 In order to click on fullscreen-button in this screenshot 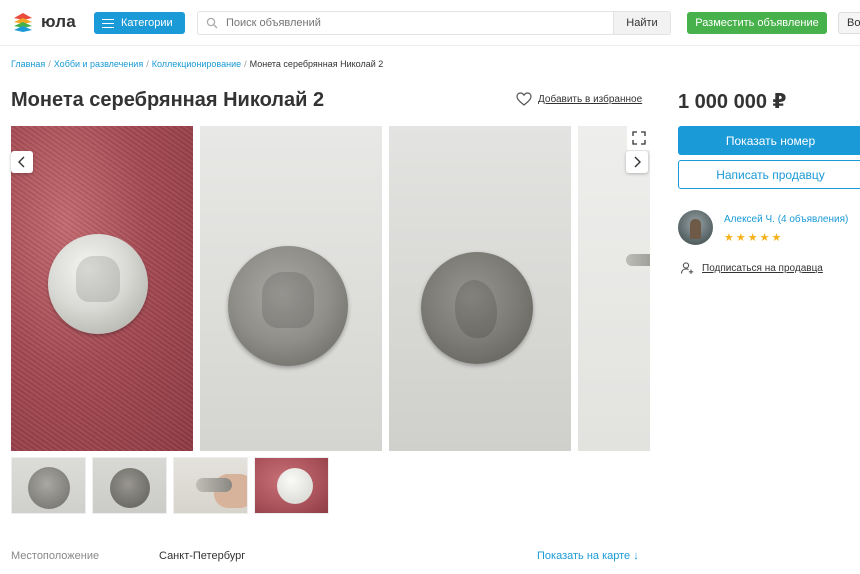, I will do `click(639, 138)`.